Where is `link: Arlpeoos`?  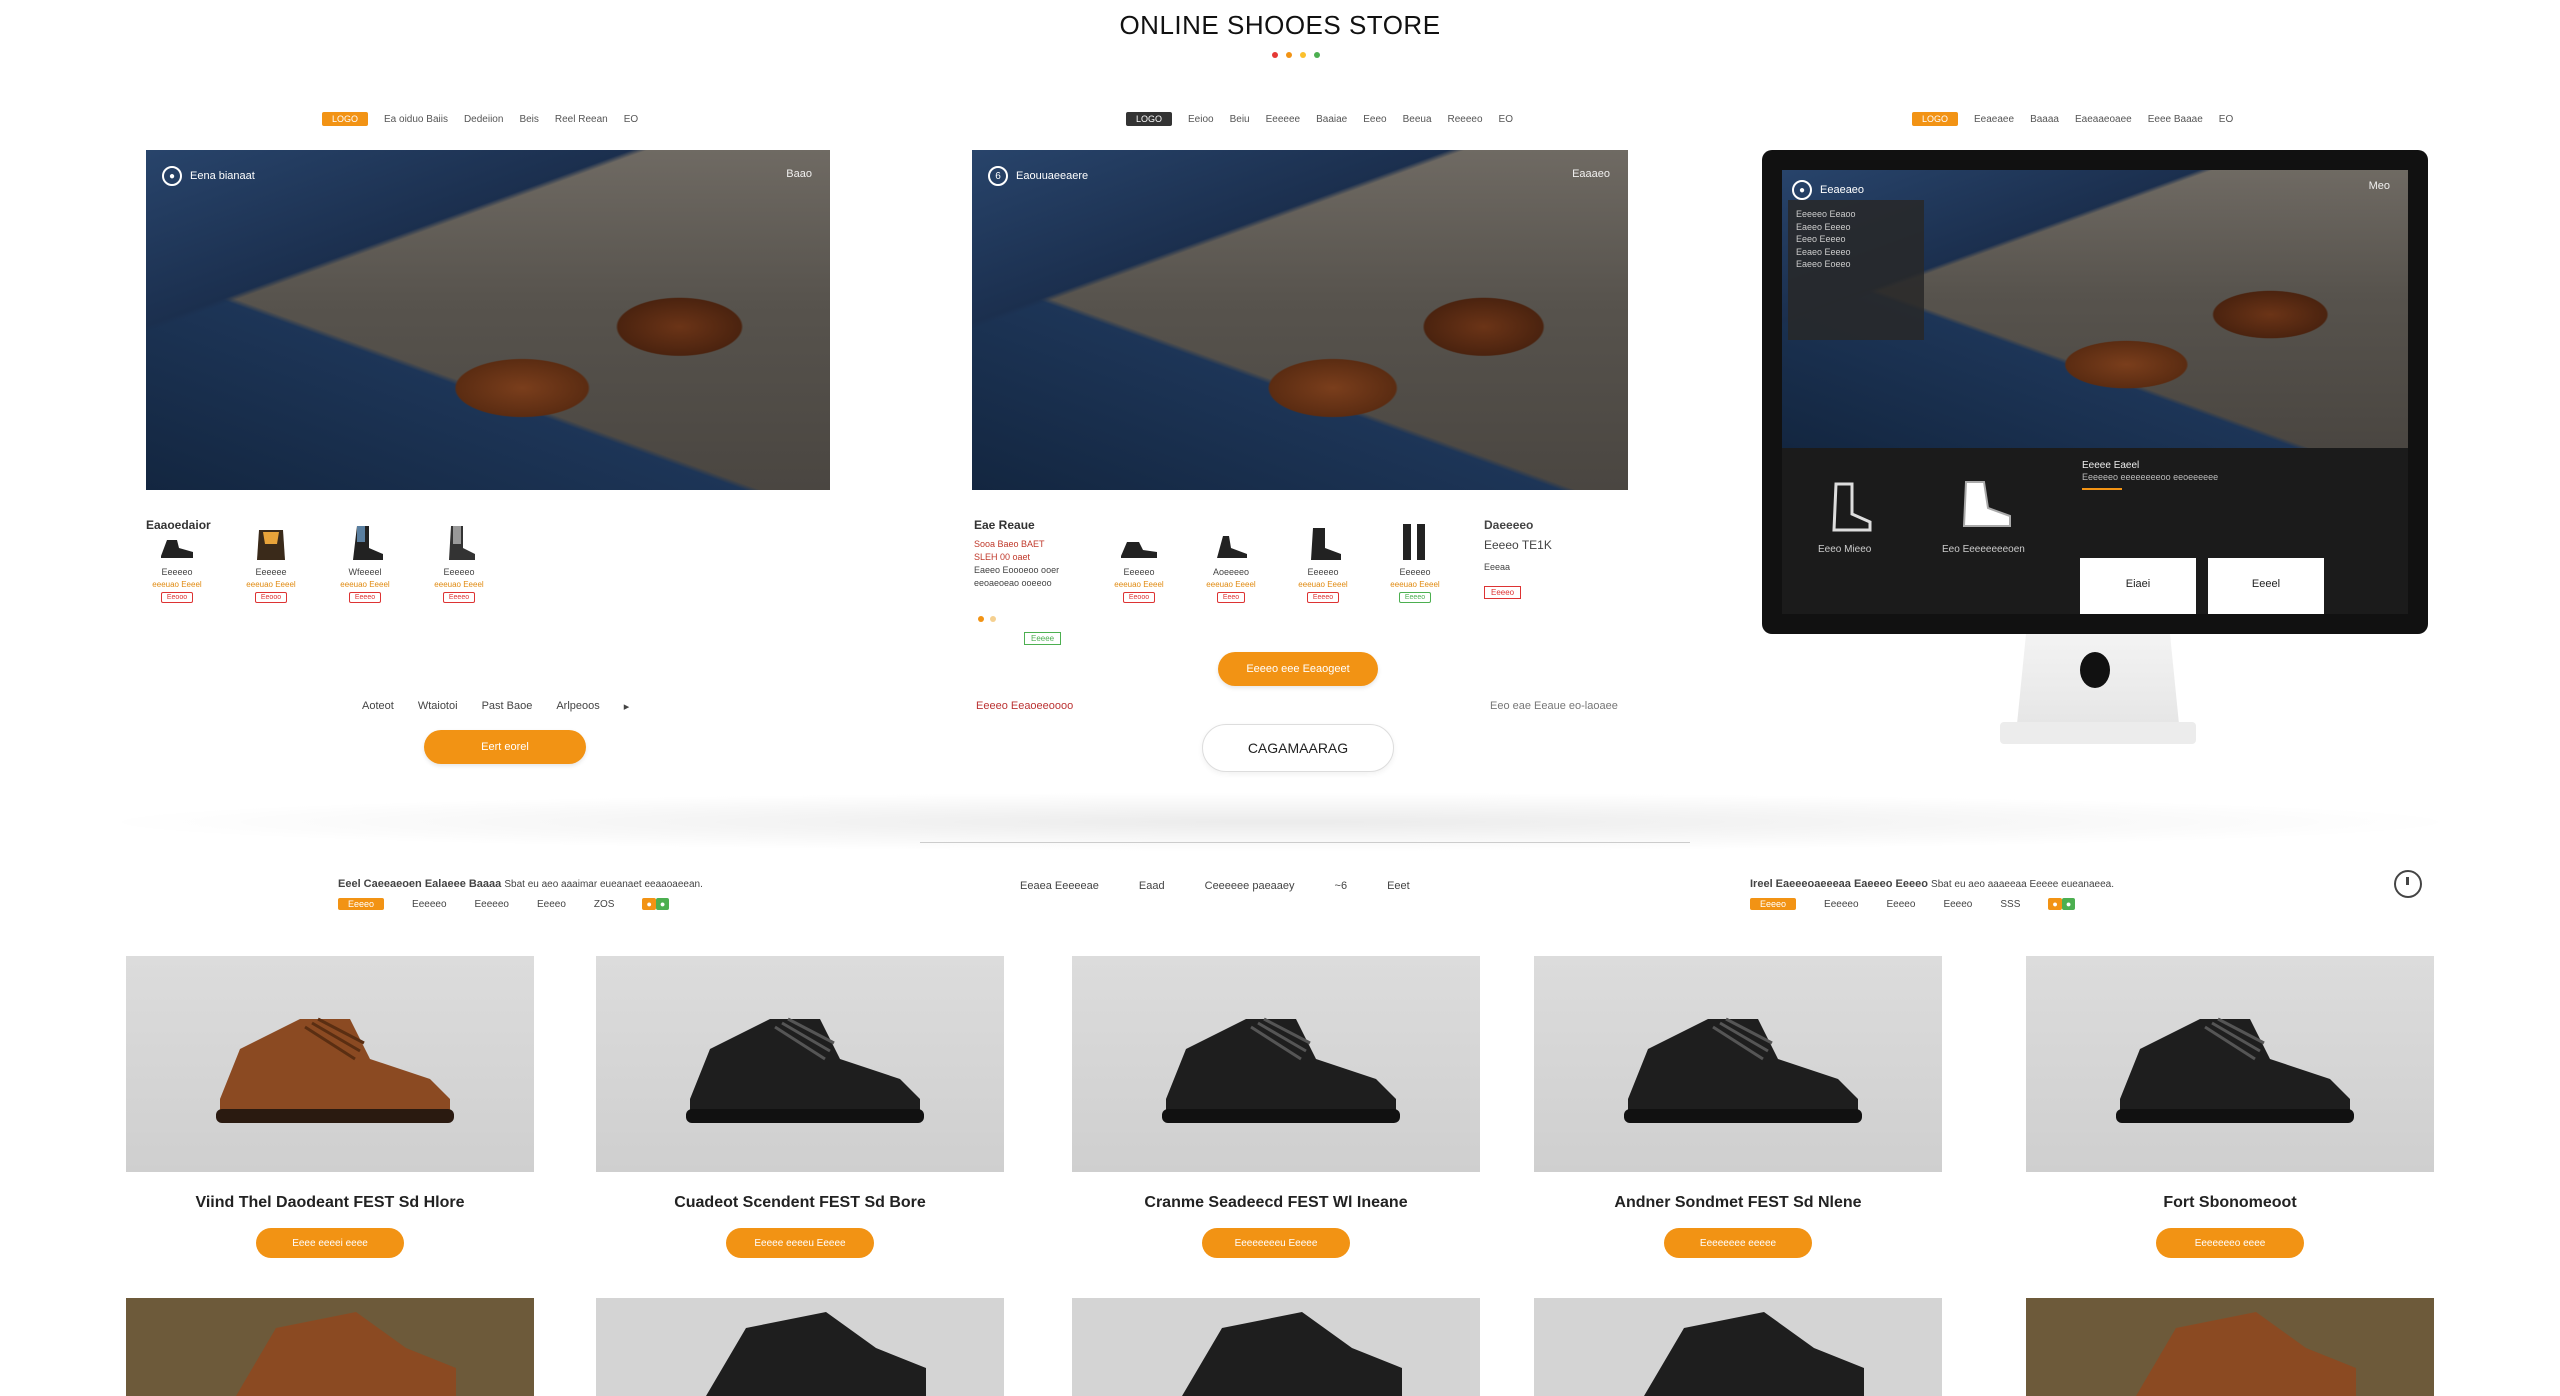 link: Arlpeoos is located at coordinates (577, 706).